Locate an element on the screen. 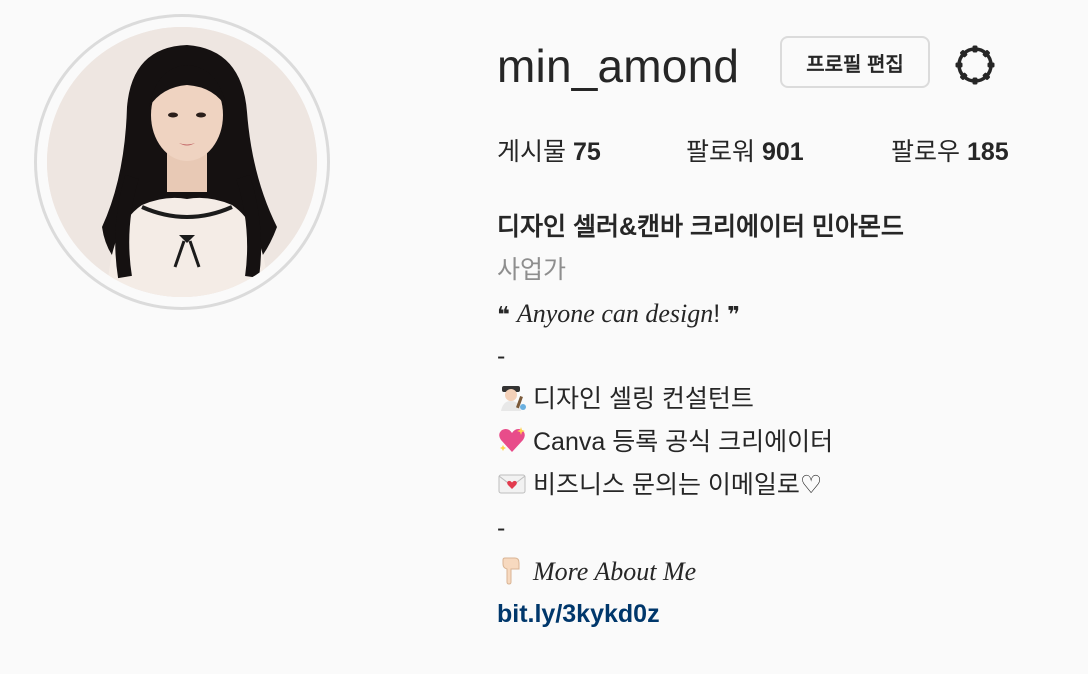  username: min_amond is located at coordinates (618, 66).